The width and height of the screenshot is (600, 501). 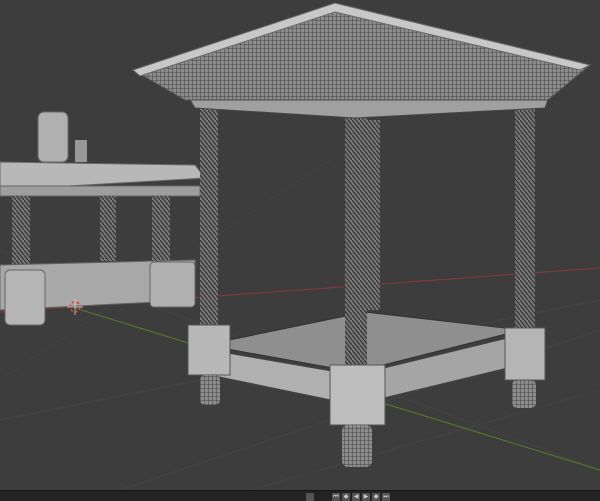 I want to click on timeline-bar: ⏮ ◆ ◀ ▶ ◆ ⏭, so click(x=300, y=495).